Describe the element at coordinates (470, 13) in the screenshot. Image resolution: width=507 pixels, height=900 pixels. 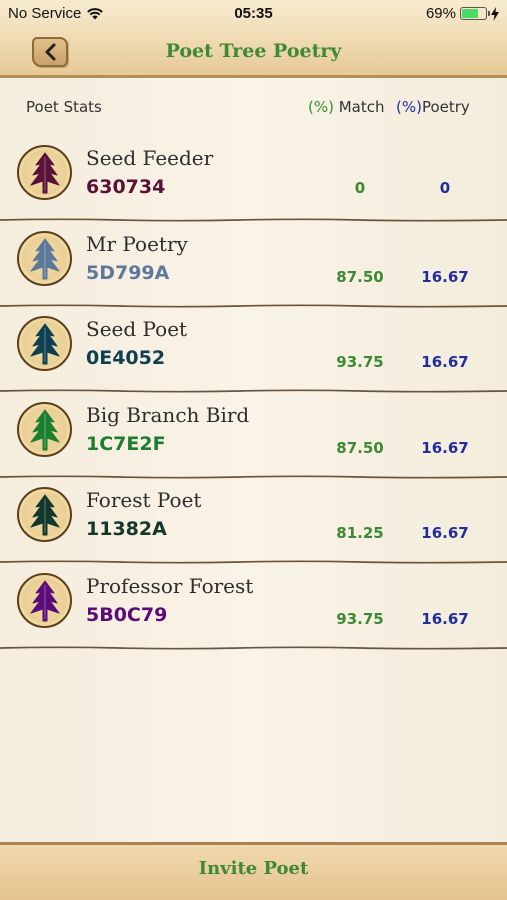
I see `battery-fill` at that location.